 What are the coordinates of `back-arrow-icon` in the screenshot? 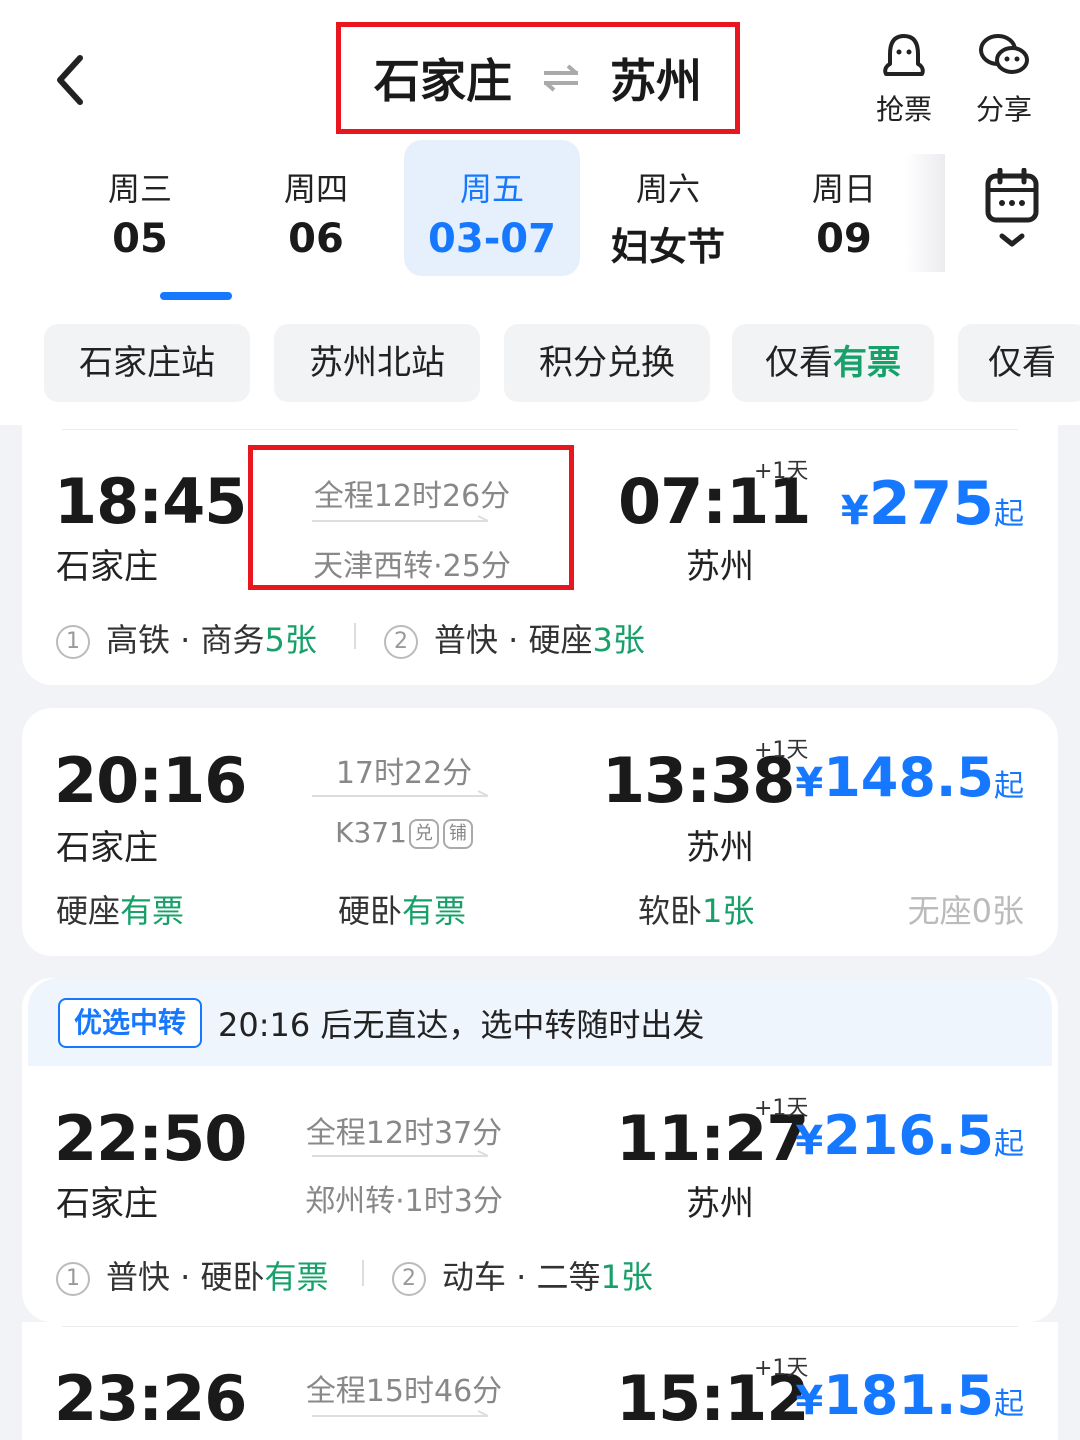 It's located at (73, 80).